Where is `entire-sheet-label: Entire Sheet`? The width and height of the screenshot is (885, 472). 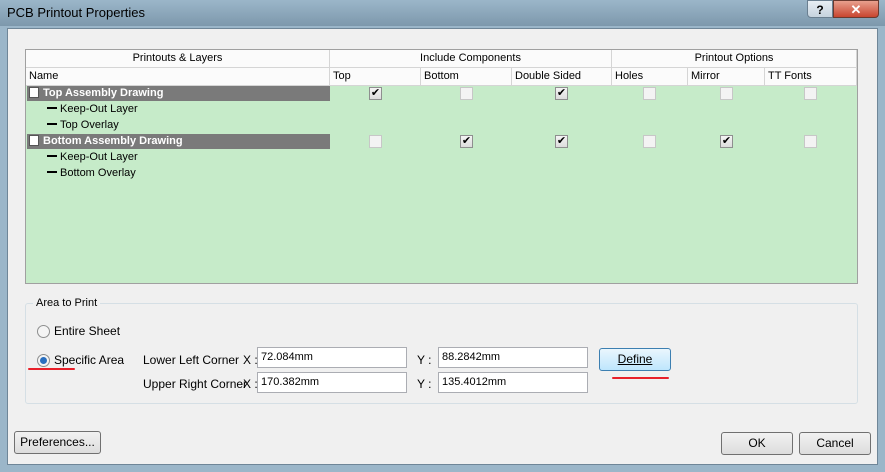
entire-sheet-label: Entire Sheet is located at coordinates (87, 331).